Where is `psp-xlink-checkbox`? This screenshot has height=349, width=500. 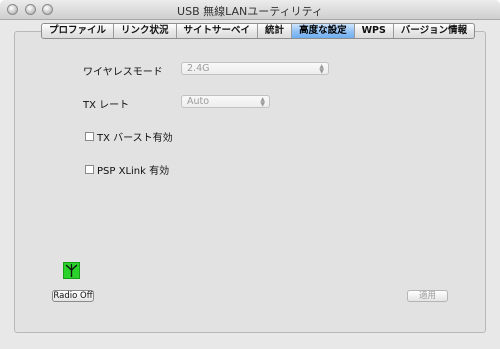
psp-xlink-checkbox is located at coordinates (89, 169).